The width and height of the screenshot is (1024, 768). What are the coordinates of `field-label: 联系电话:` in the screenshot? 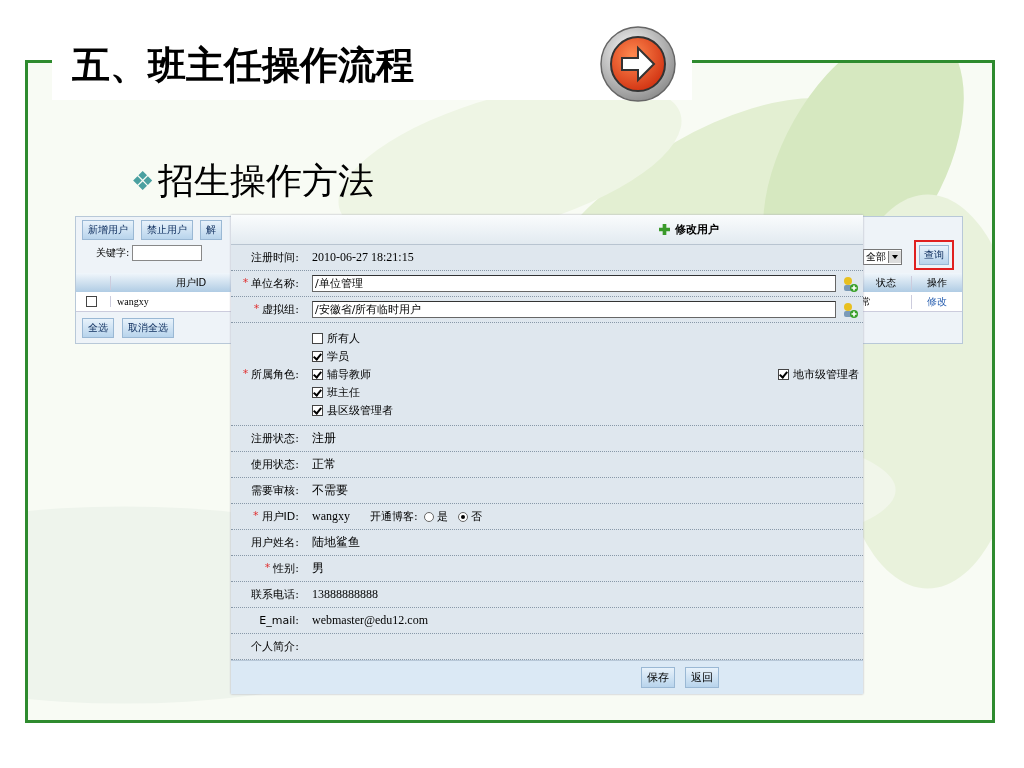 It's located at (275, 594).